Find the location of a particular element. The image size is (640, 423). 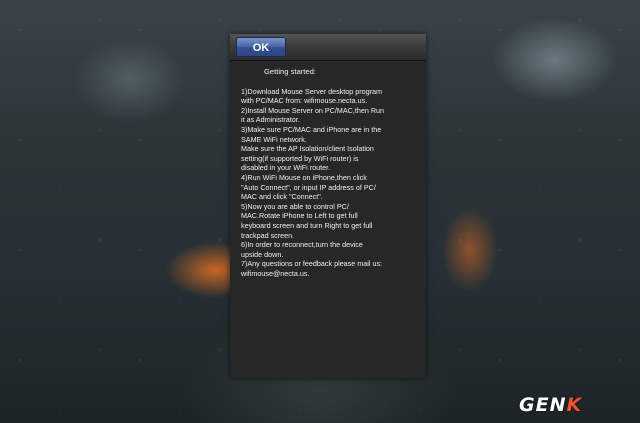

instruction-line: 6)In order to reconnect,turn the device is located at coordinates (302, 245).